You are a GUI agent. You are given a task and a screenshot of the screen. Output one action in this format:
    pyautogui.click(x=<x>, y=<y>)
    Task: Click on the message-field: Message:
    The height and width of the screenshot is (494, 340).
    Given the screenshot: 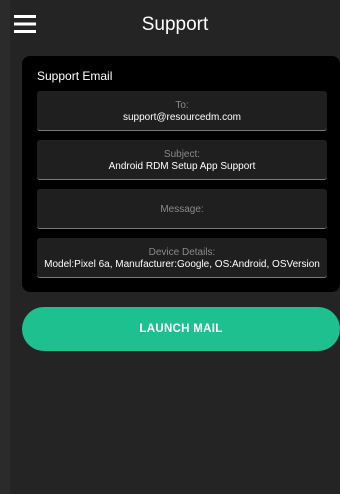 What is the action you would take?
    pyautogui.click(x=182, y=209)
    